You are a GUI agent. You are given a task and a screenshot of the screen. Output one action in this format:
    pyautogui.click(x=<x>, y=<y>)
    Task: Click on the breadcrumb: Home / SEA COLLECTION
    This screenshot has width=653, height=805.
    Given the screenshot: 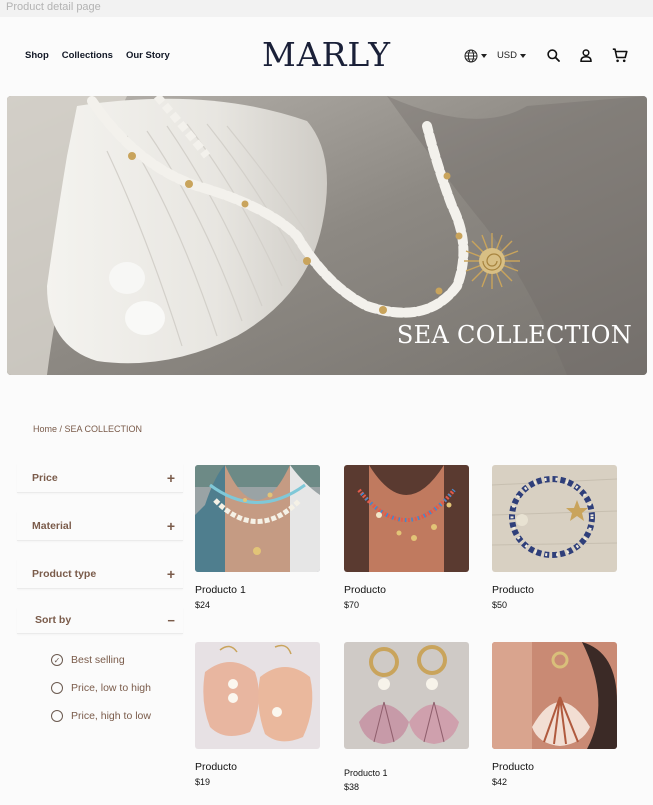 What is the action you would take?
    pyautogui.click(x=87, y=429)
    